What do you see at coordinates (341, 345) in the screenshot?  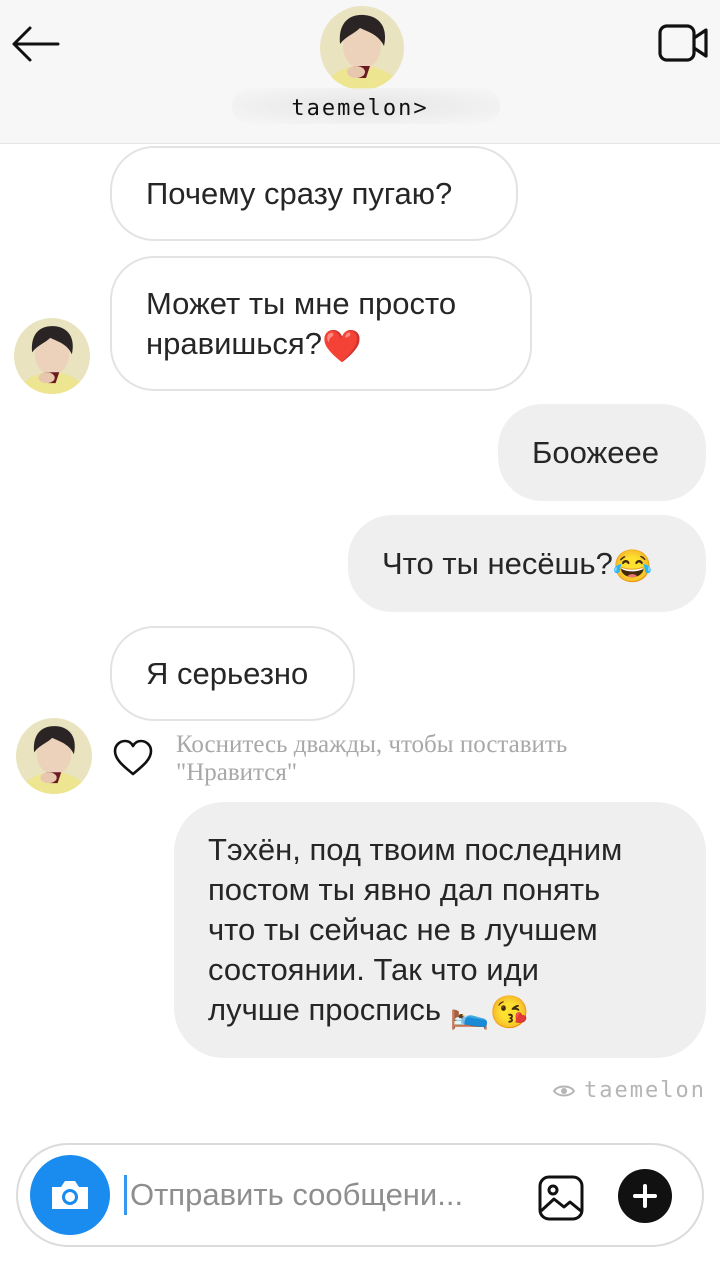 I see `heart-emoji: ❤️` at bounding box center [341, 345].